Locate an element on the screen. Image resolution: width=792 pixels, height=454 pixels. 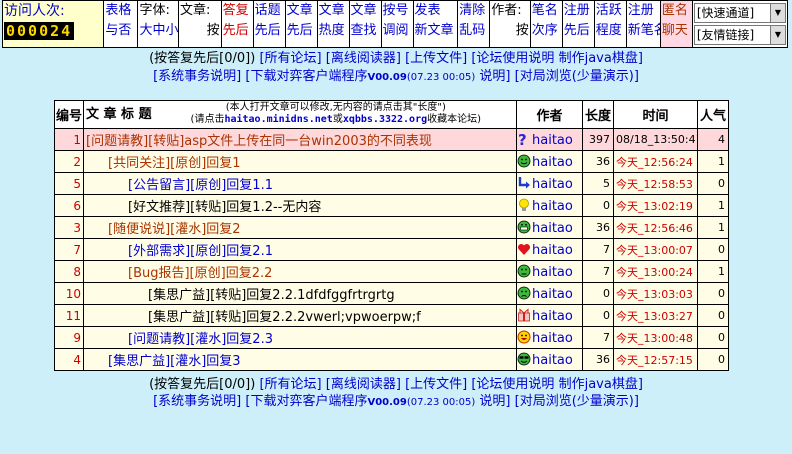
anon-b: 聊天 is located at coordinates (675, 30).